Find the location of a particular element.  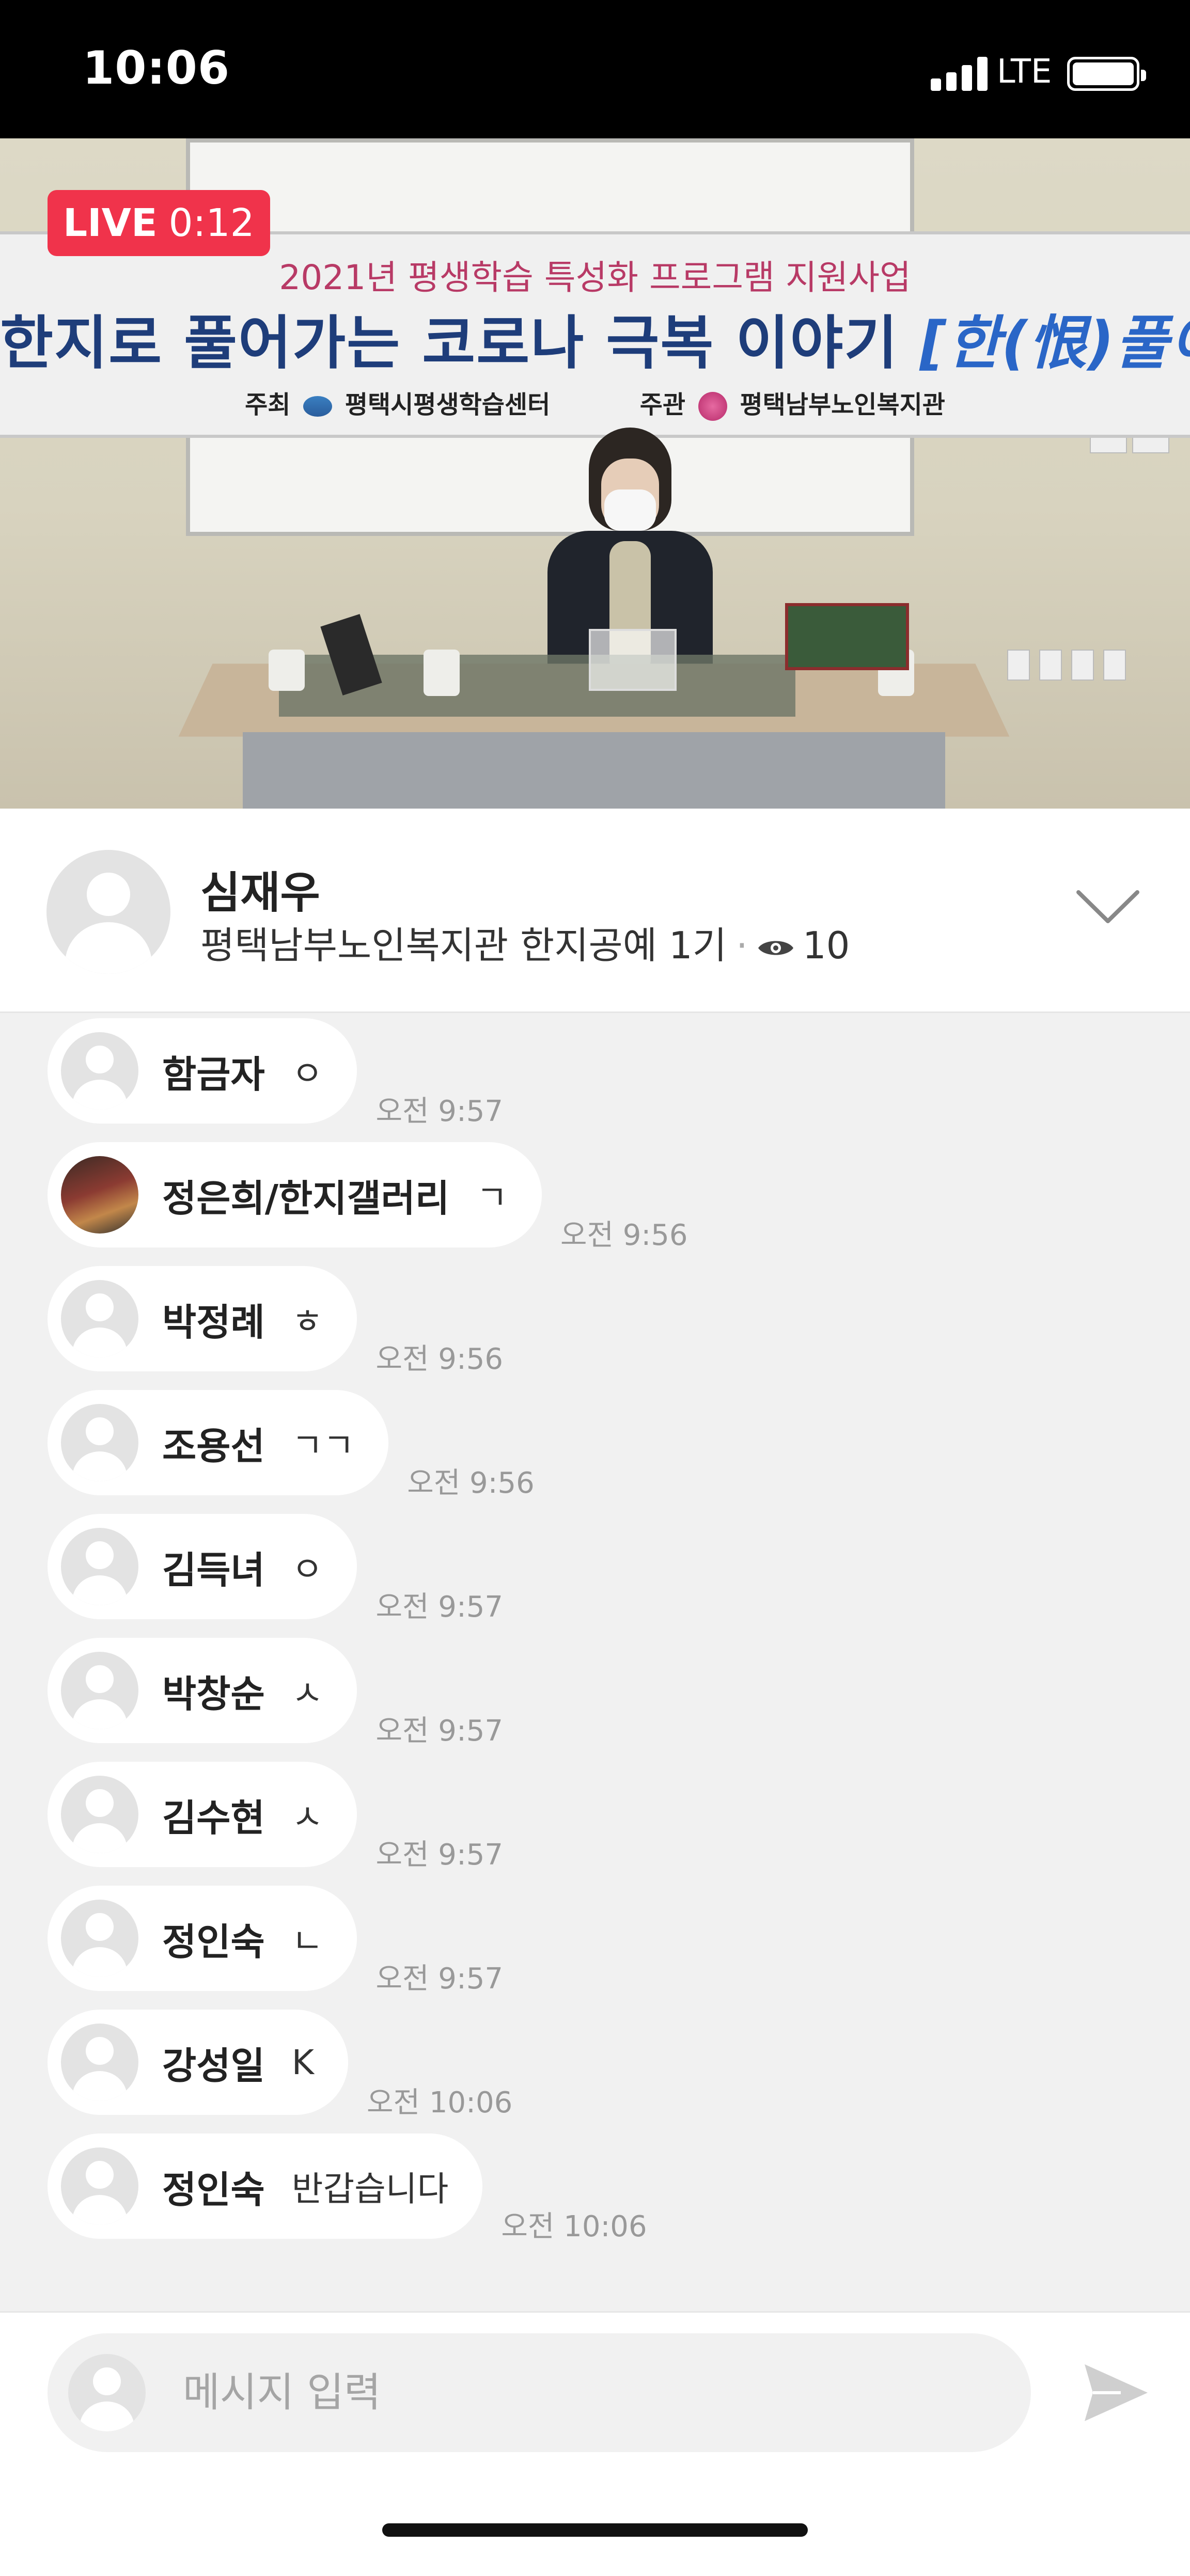

message-bubble: 조용선 ㄱㄱ is located at coordinates (218, 1442).